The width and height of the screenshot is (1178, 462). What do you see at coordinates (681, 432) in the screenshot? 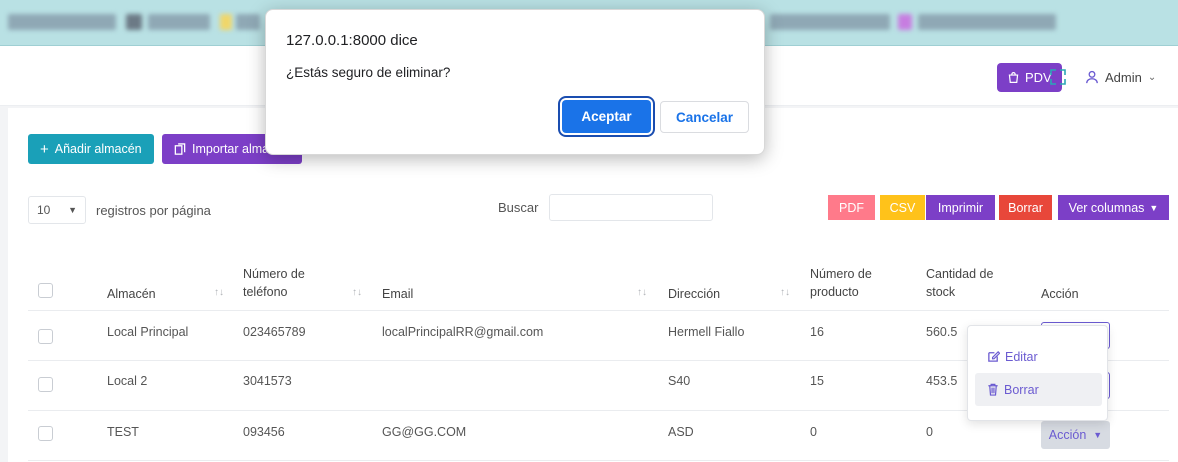
I see `cell-direccion: ASD` at bounding box center [681, 432].